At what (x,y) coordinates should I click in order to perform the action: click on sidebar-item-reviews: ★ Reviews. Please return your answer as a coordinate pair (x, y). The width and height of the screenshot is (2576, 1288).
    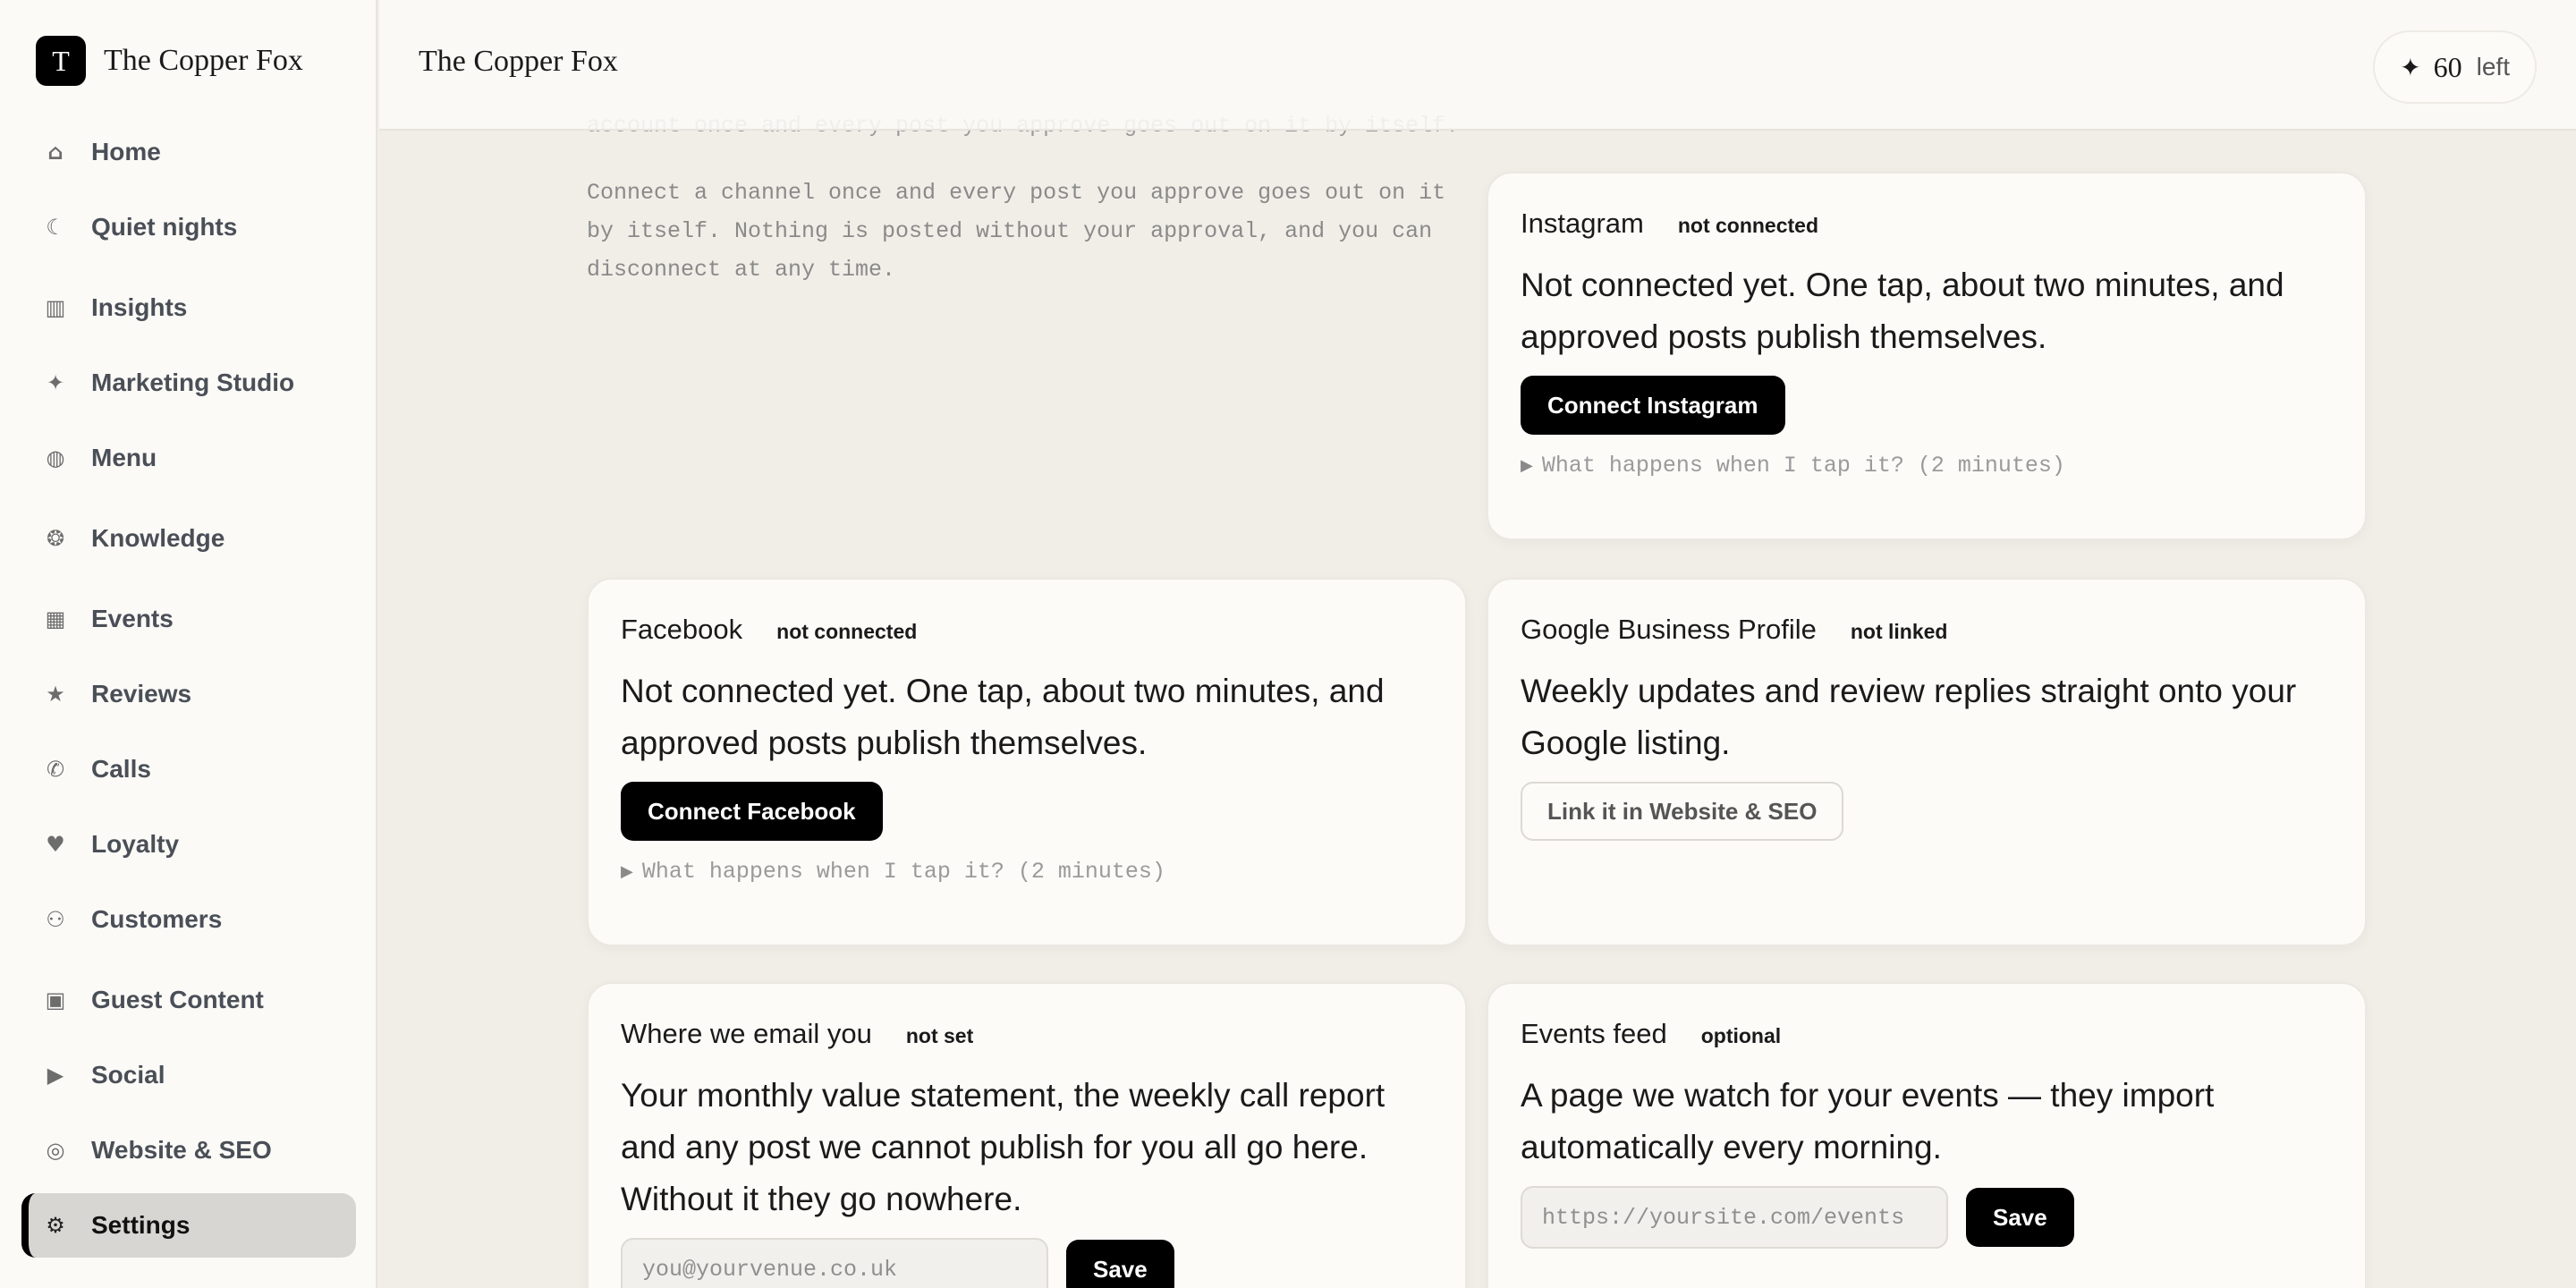
    Looking at the image, I should click on (188, 694).